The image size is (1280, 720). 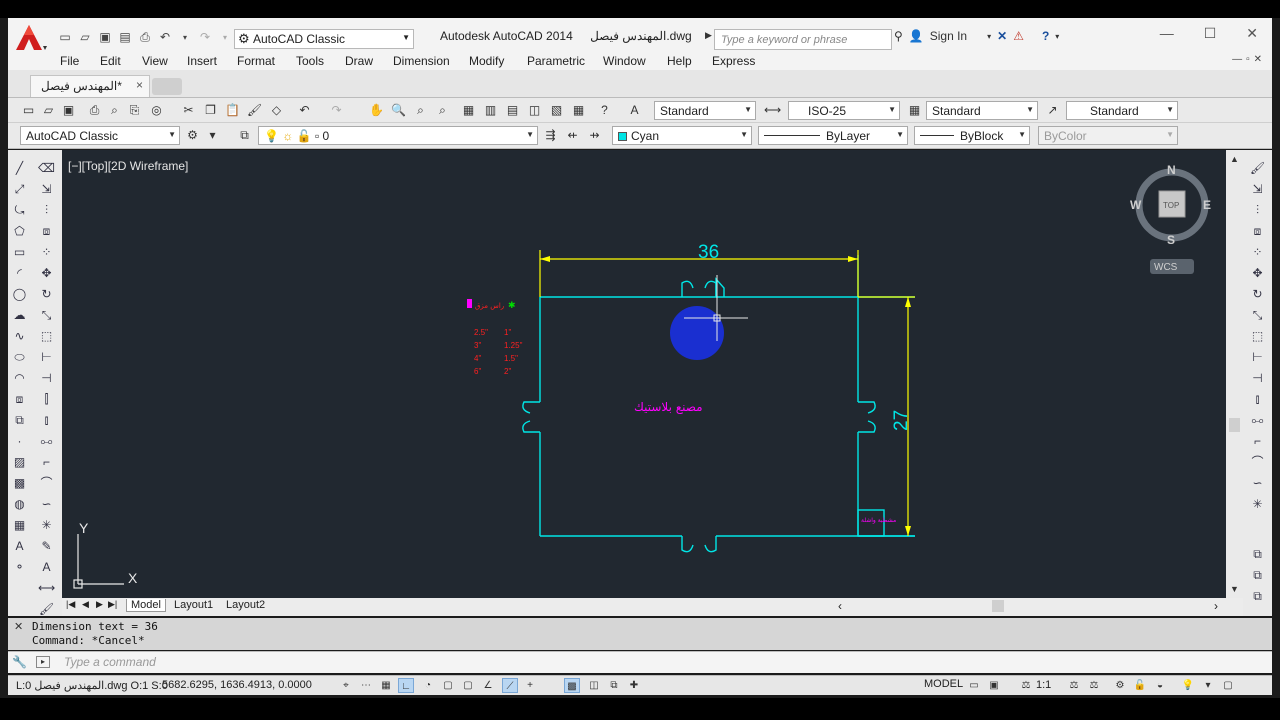 I want to click on menu-view: View, so click(x=155, y=61).